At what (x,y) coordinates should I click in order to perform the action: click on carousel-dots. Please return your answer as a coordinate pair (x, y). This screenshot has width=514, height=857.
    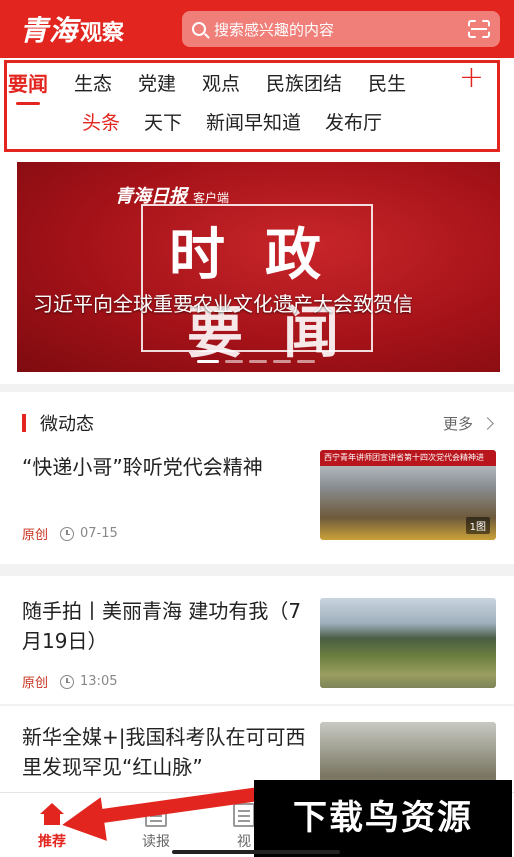
    Looking at the image, I should click on (259, 361).